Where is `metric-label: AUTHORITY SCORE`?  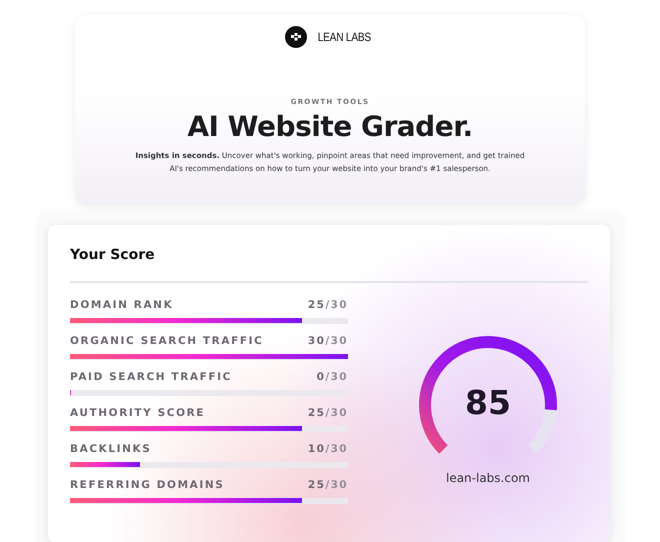
metric-label: AUTHORITY SCORE is located at coordinates (138, 413).